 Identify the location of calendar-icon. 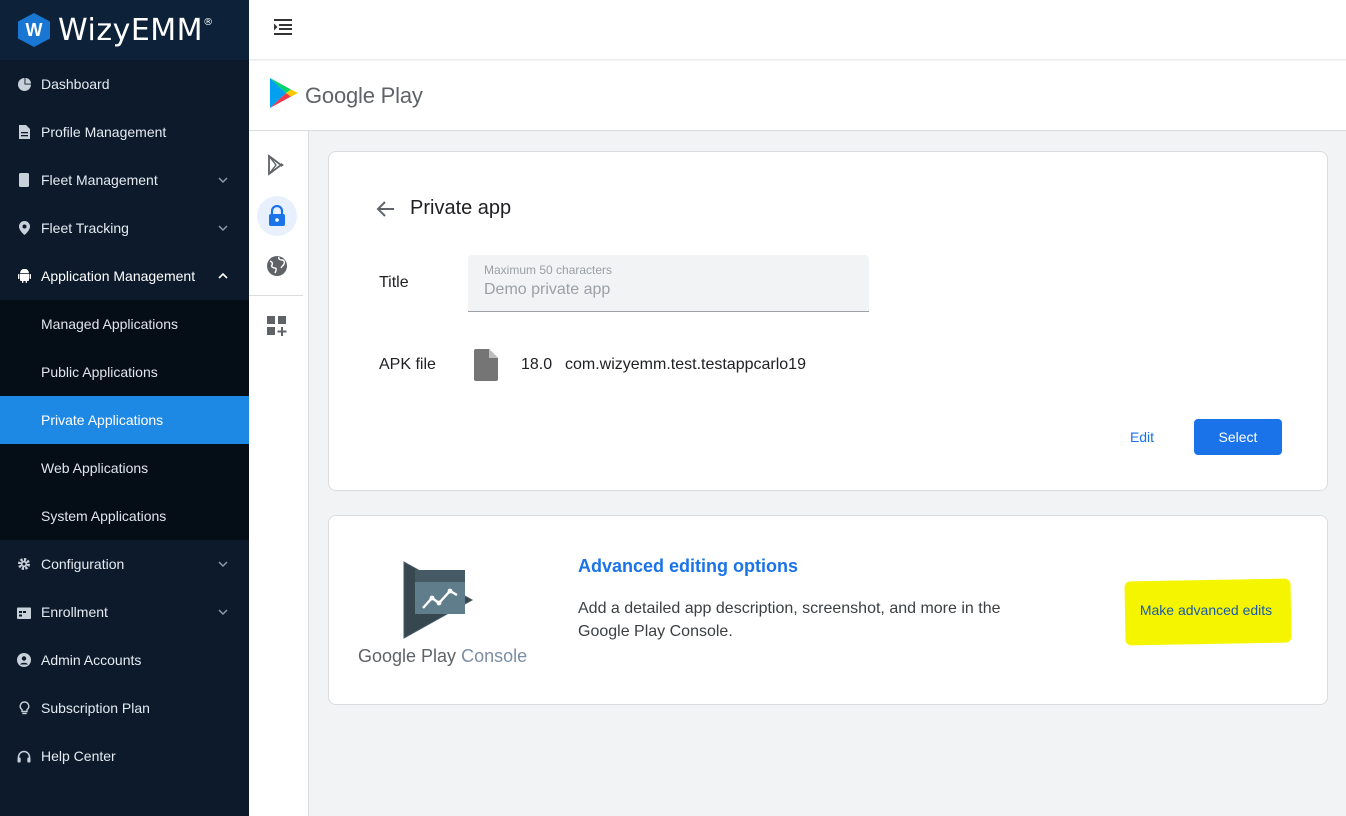
(24, 612).